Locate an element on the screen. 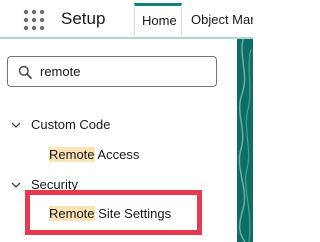 The width and height of the screenshot is (320, 242). tree-group-custom-code: Custom Code is located at coordinates (118, 125).